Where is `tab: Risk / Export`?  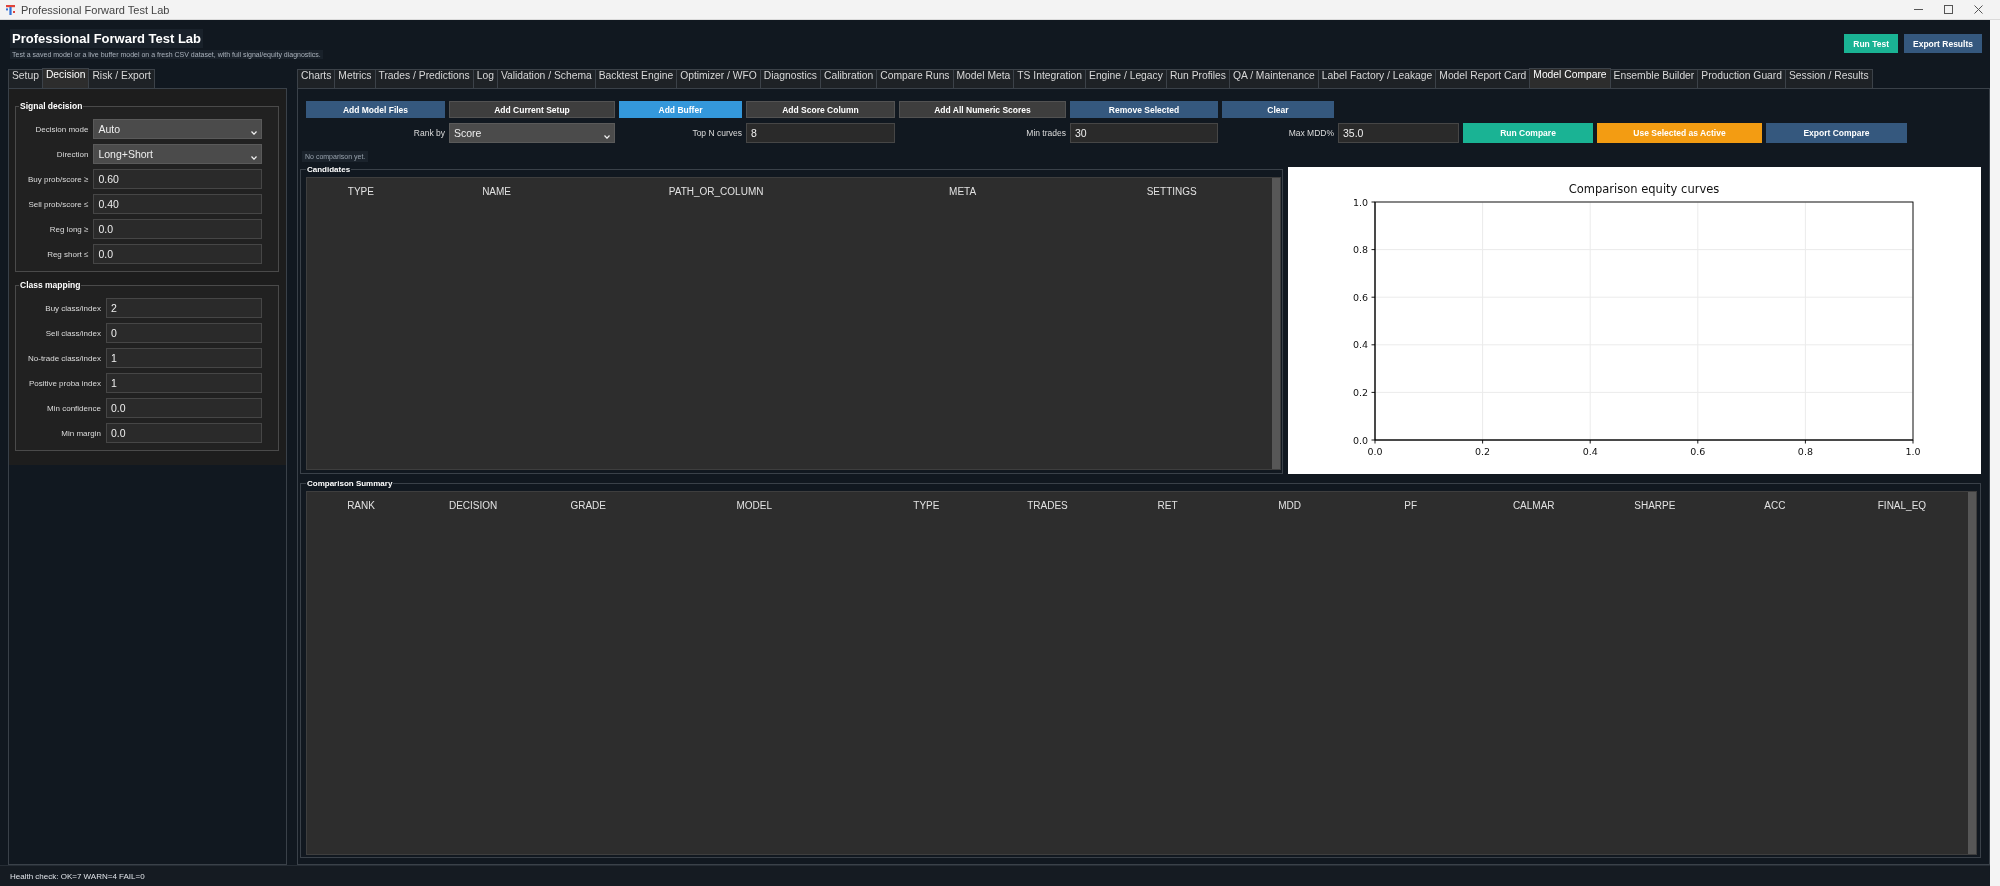
tab: Risk / Export is located at coordinates (121, 79).